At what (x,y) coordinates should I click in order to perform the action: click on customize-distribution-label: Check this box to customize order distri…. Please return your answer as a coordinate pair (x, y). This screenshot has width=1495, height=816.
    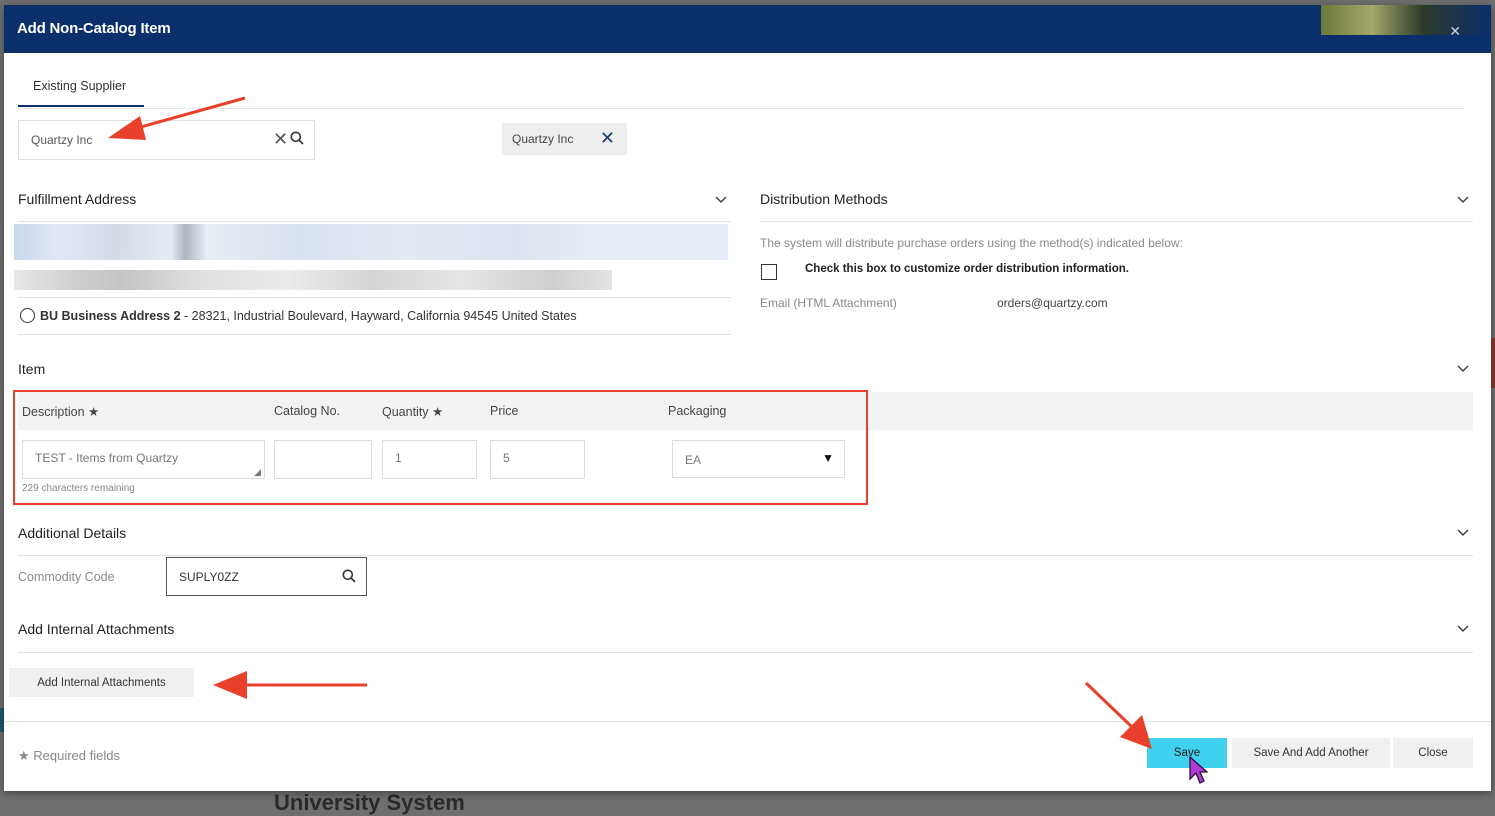
    Looking at the image, I should click on (967, 269).